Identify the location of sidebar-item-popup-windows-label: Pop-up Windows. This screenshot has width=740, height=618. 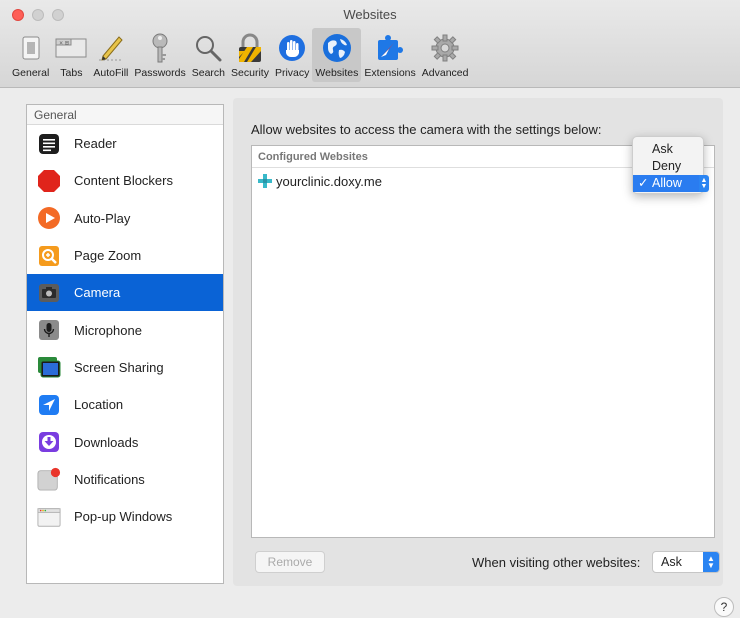
(123, 517).